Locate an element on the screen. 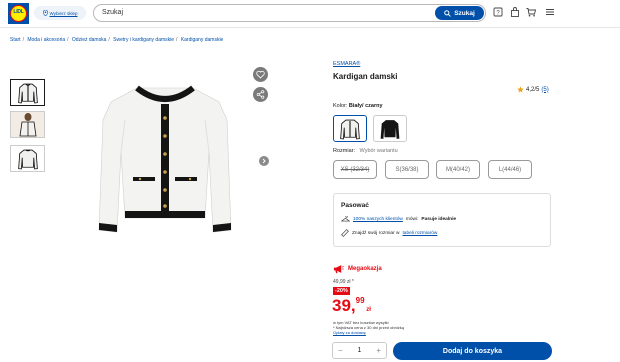 The image size is (620, 362). model-thumbnail-image is located at coordinates (27, 124).